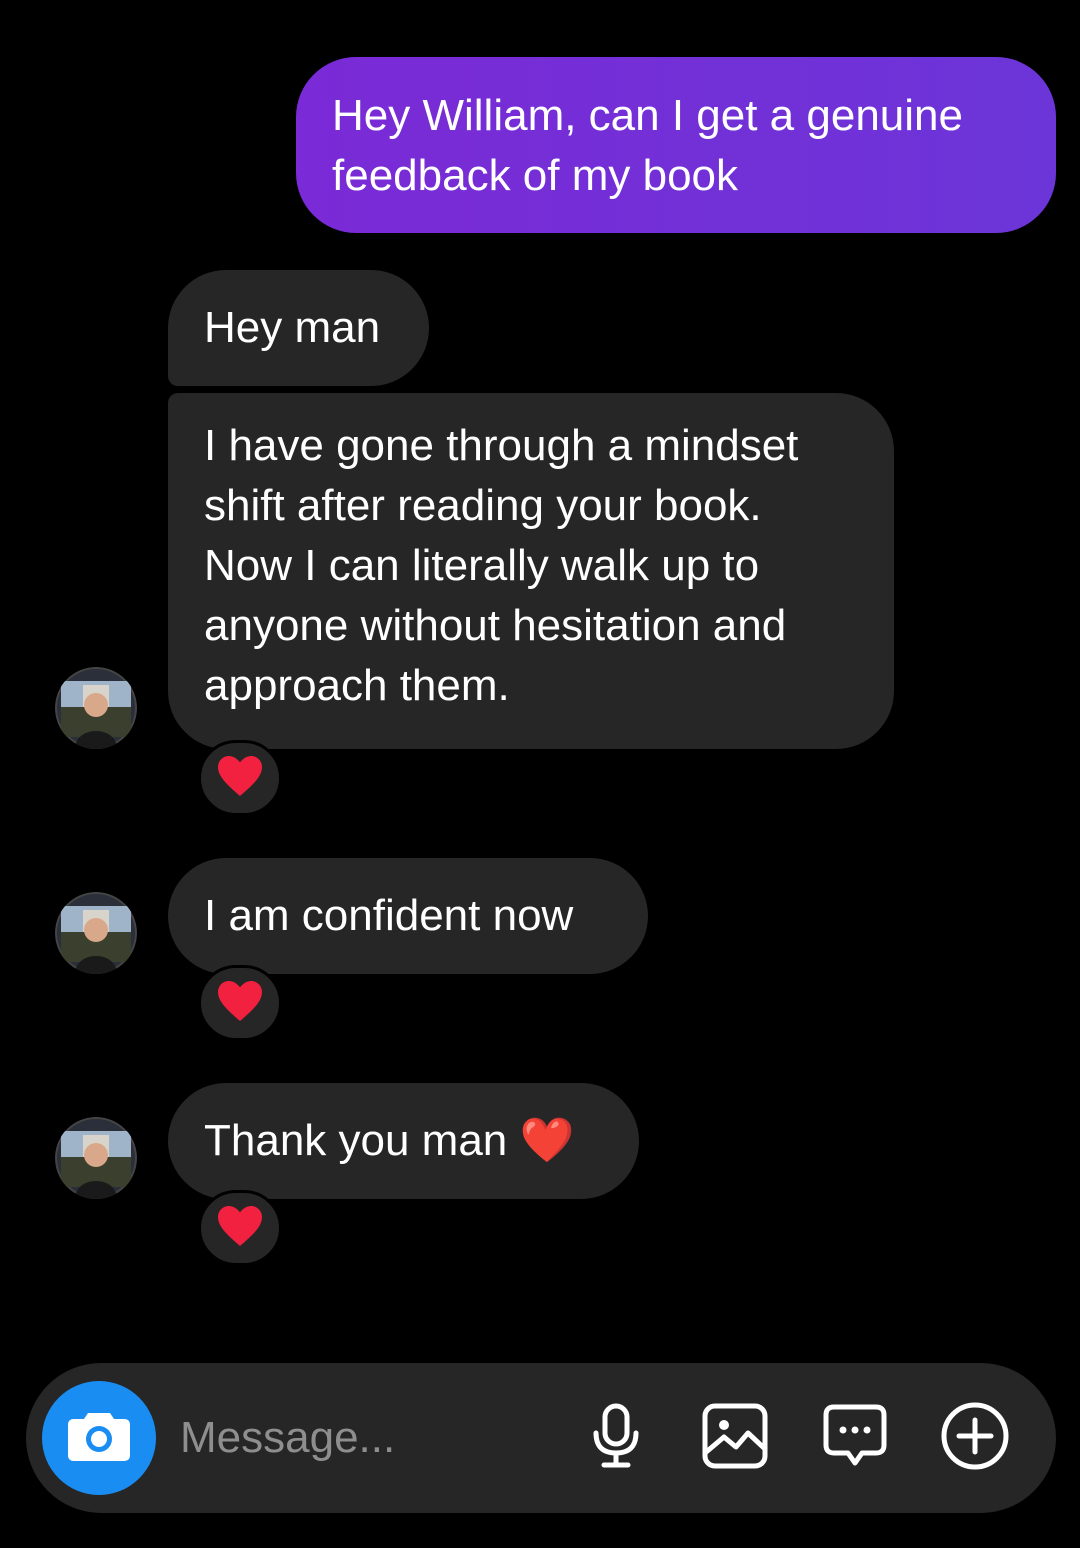  I want to click on plus-icon, so click(975, 1438).